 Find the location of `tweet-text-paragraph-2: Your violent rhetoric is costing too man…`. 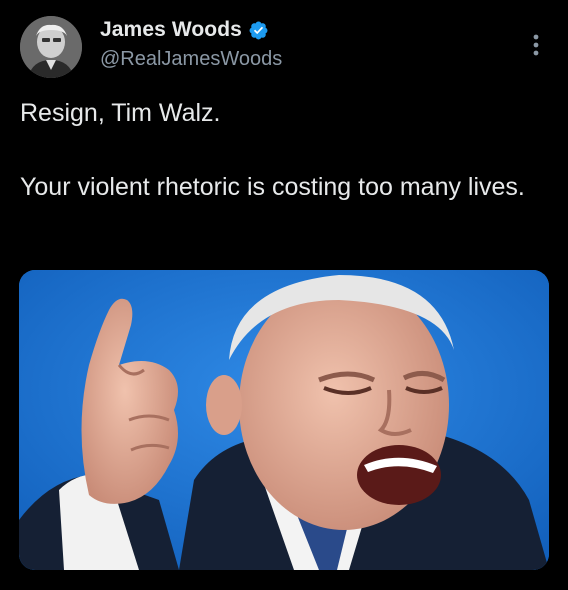

tweet-text-paragraph-2: Your violent rhetoric is costing too man… is located at coordinates (272, 187).